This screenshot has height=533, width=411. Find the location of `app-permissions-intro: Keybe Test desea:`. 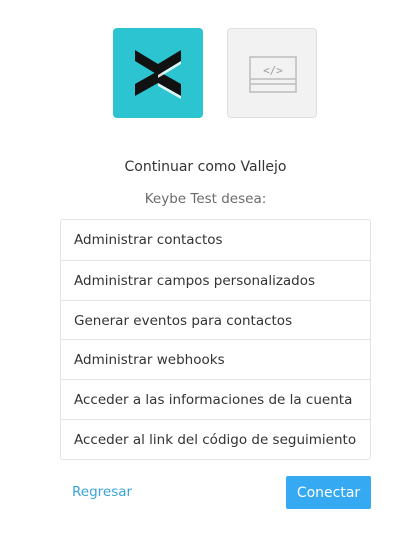

app-permissions-intro: Keybe Test desea: is located at coordinates (205, 199).